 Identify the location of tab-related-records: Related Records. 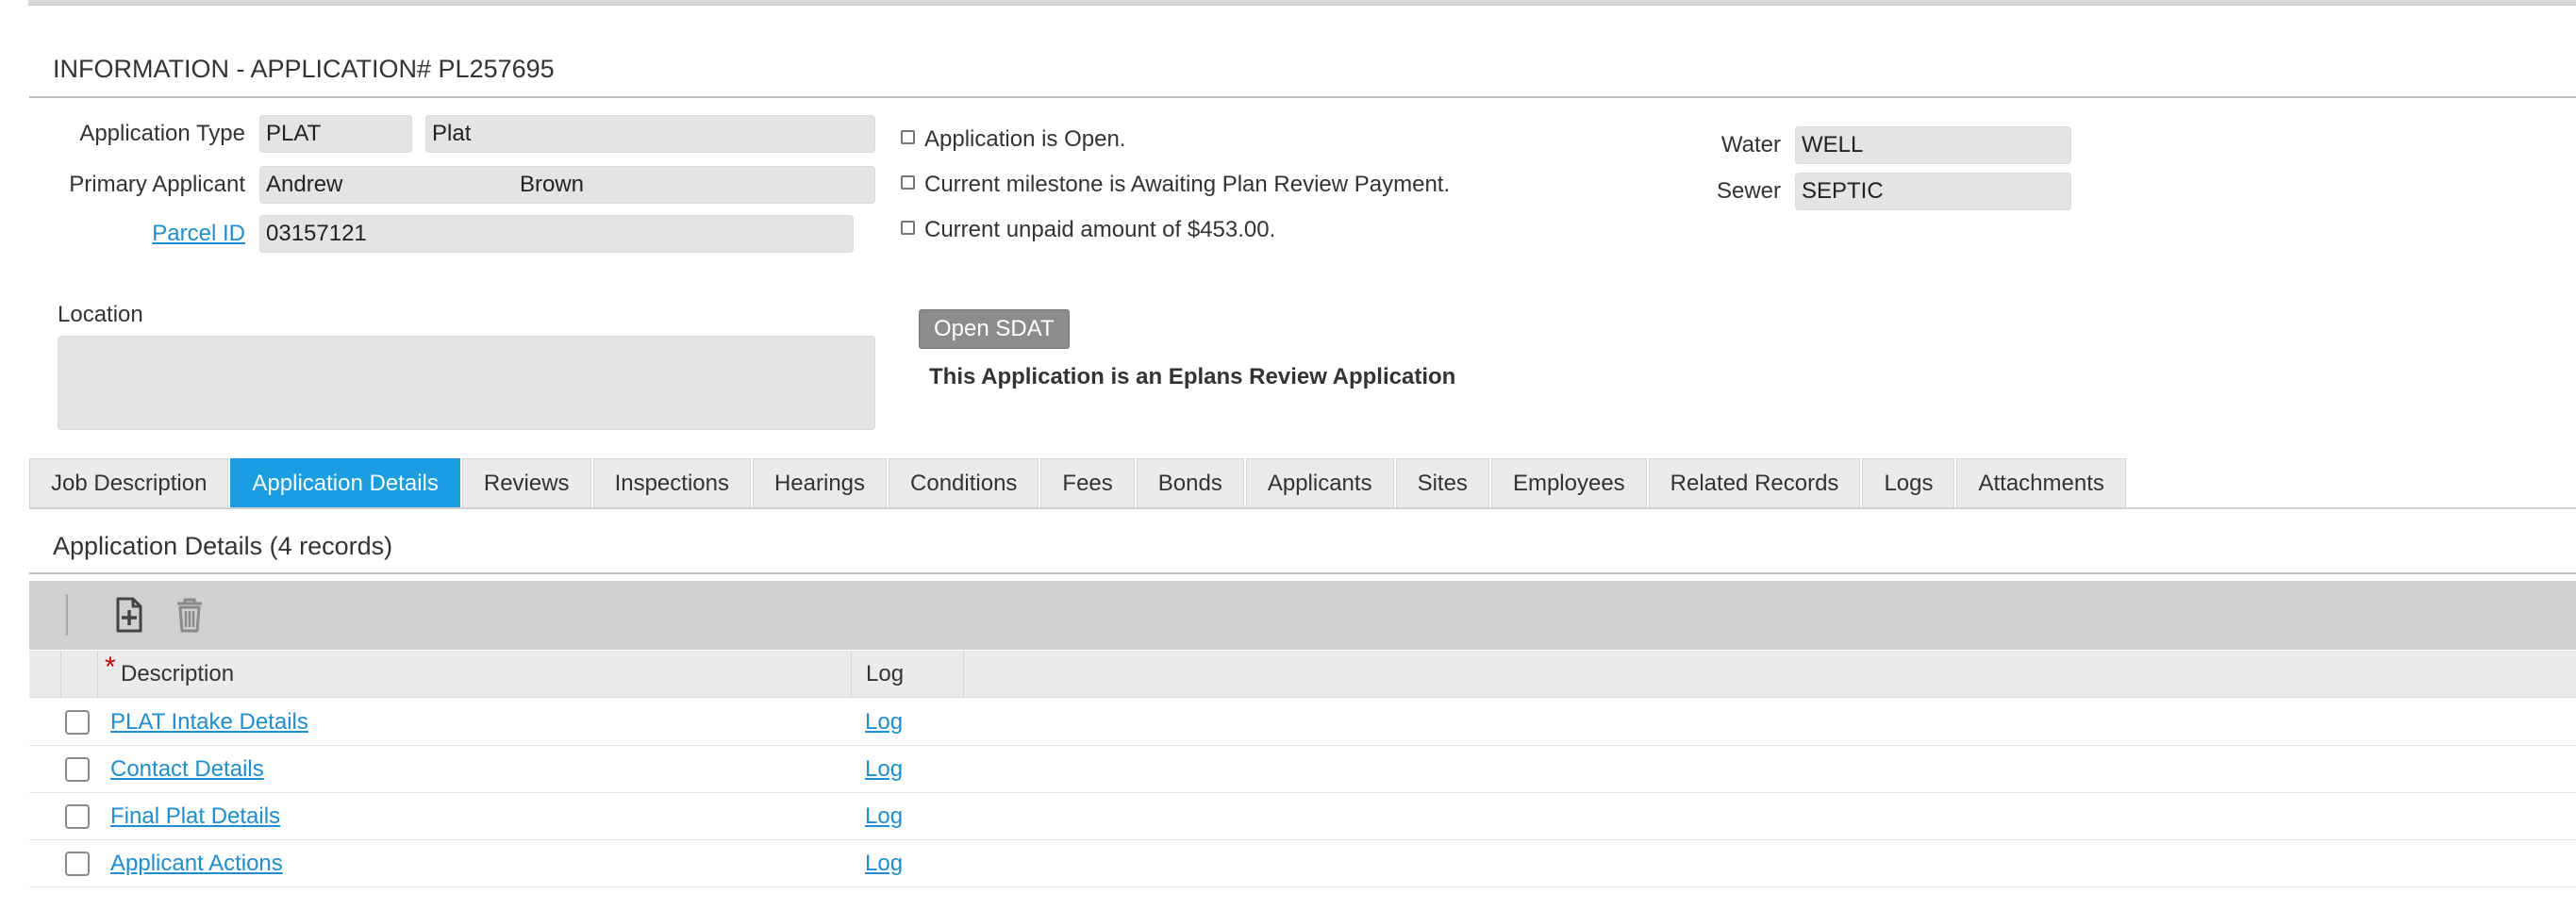
(1754, 483).